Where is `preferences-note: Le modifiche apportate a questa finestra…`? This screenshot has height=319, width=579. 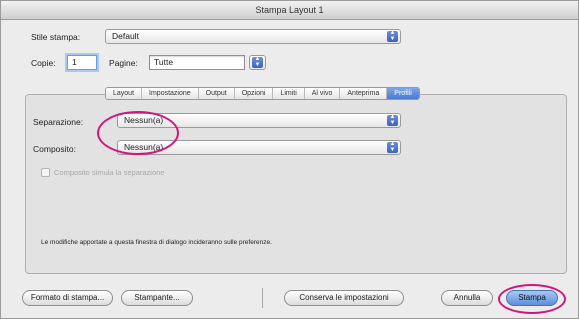 preferences-note: Le modifiche apportate a questa finestra… is located at coordinates (156, 242).